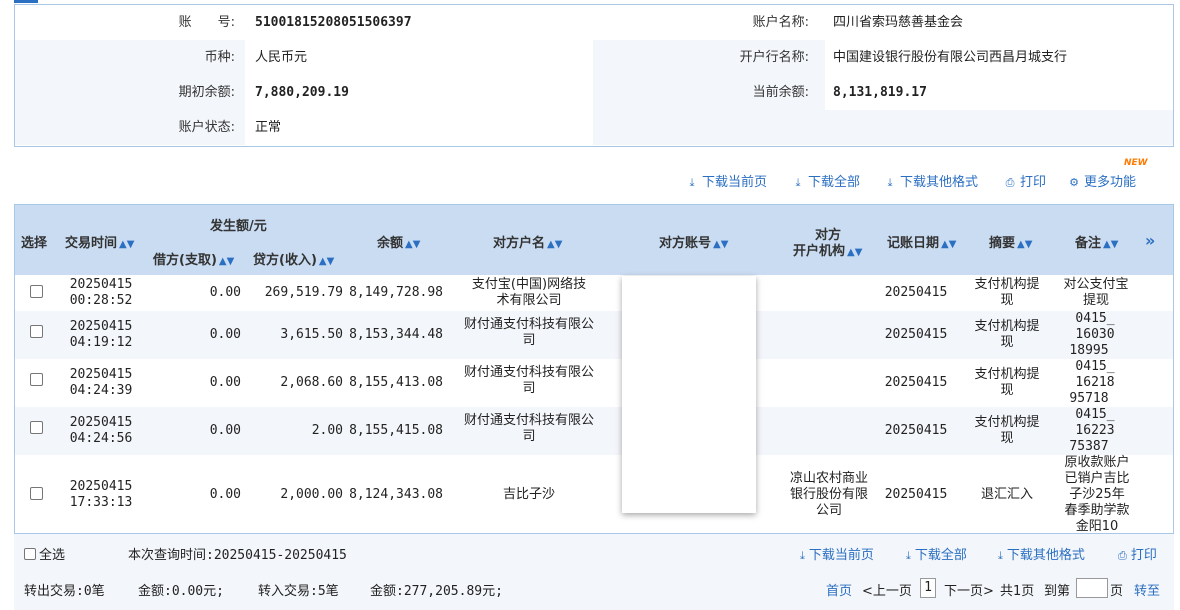 The image size is (1180, 610). I want to click on row-remark: 对公支付宝, so click(1096, 284).